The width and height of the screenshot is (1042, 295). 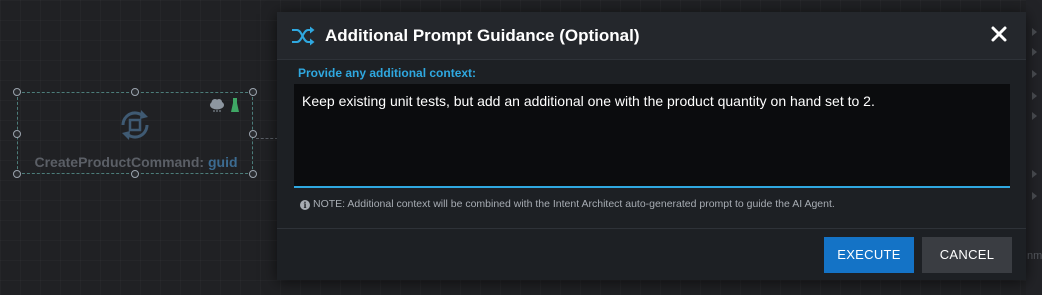 I want to click on node-badges, so click(x=229, y=107).